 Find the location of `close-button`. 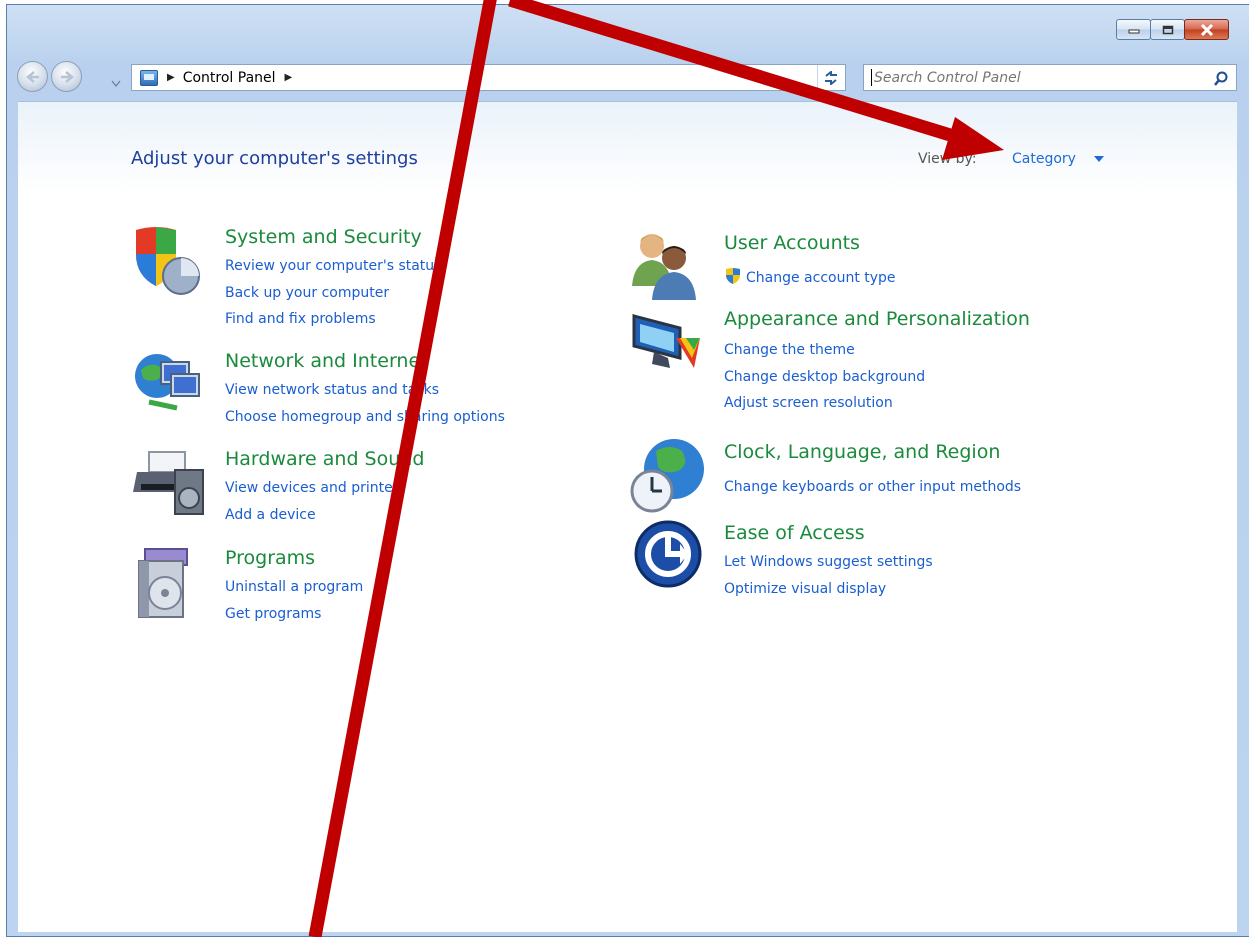

close-button is located at coordinates (1206, 29).